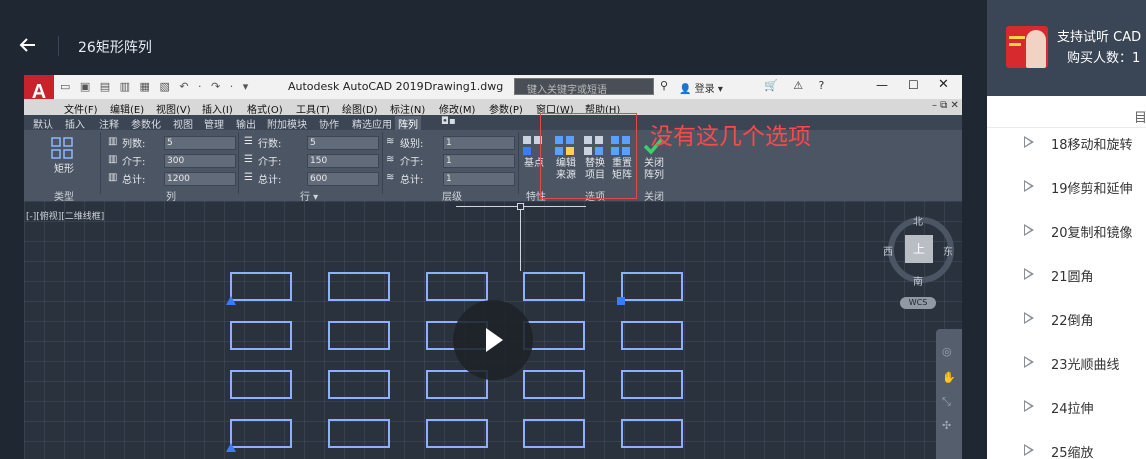 The width and height of the screenshot is (1146, 459). I want to click on tab-annotate: 注释, so click(109, 123).